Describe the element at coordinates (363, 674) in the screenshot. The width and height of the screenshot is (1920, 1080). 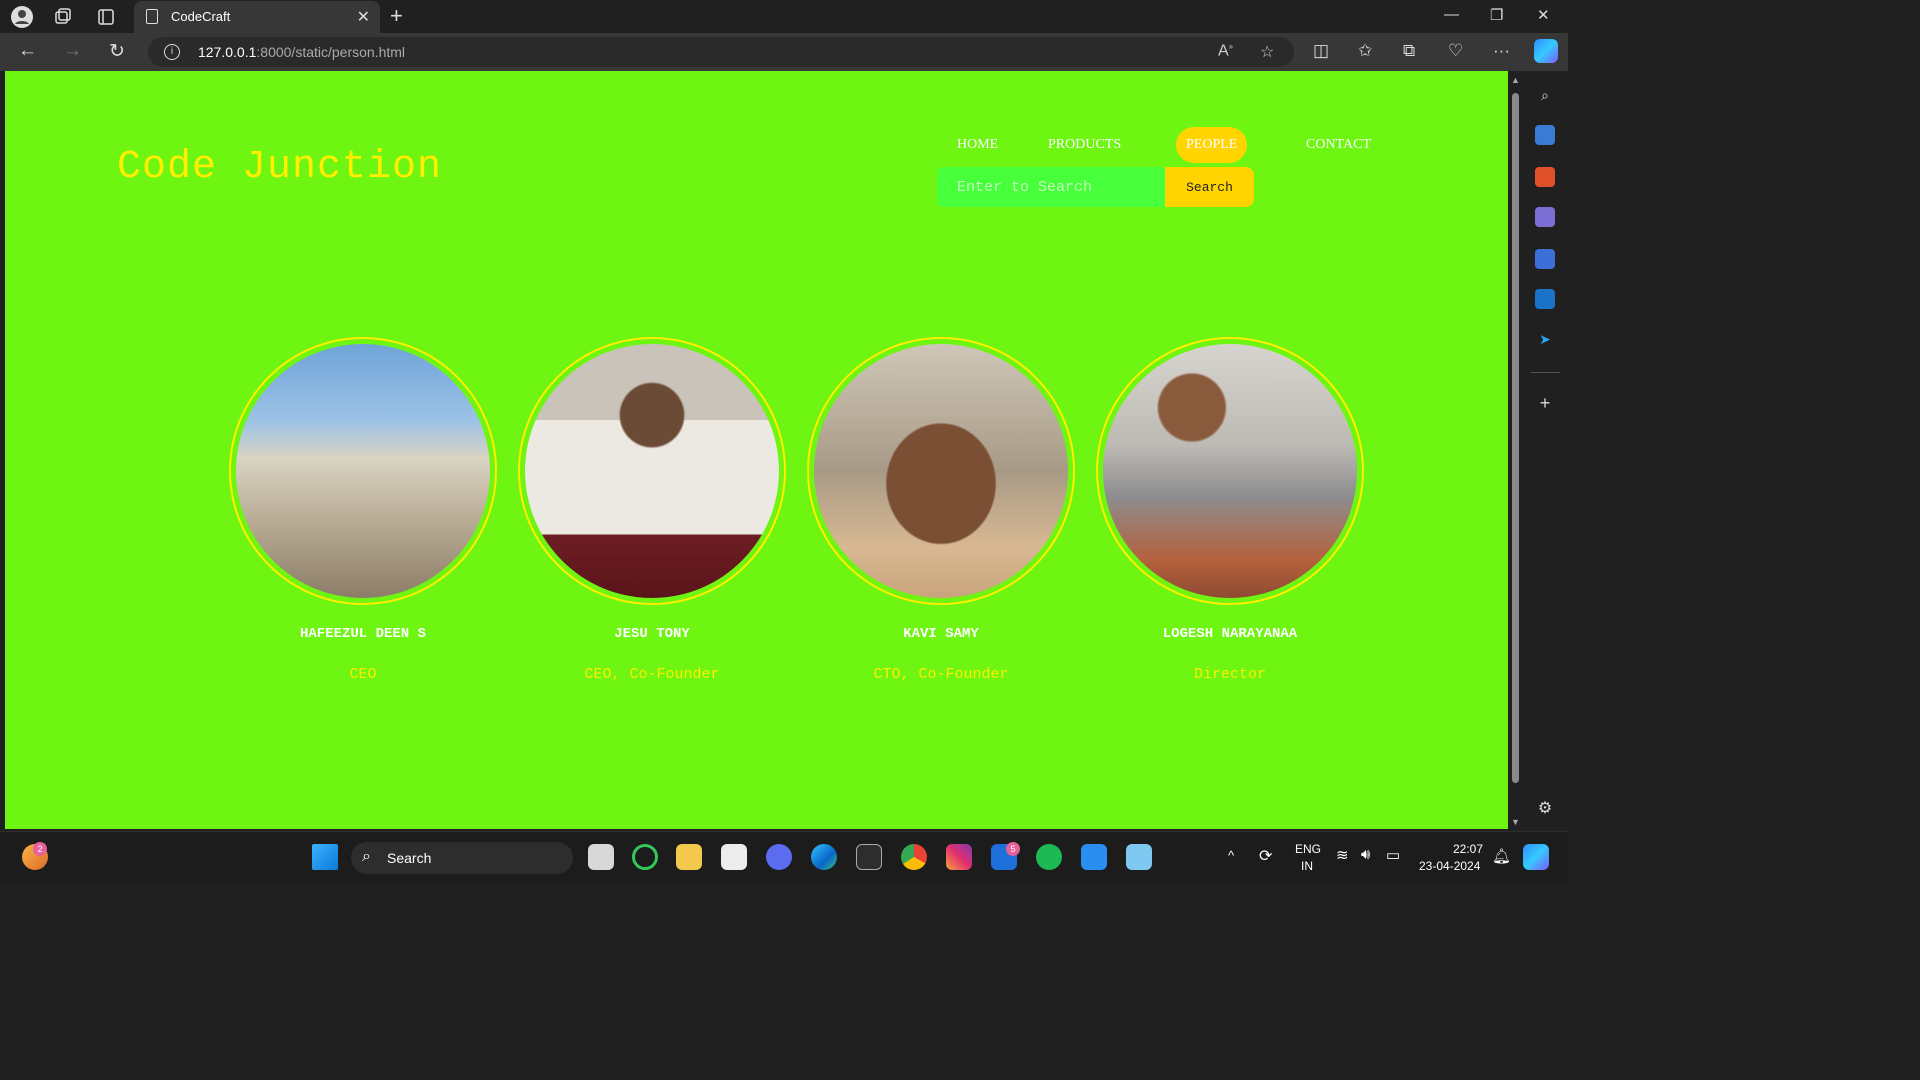
I see `person-role: CEO` at that location.